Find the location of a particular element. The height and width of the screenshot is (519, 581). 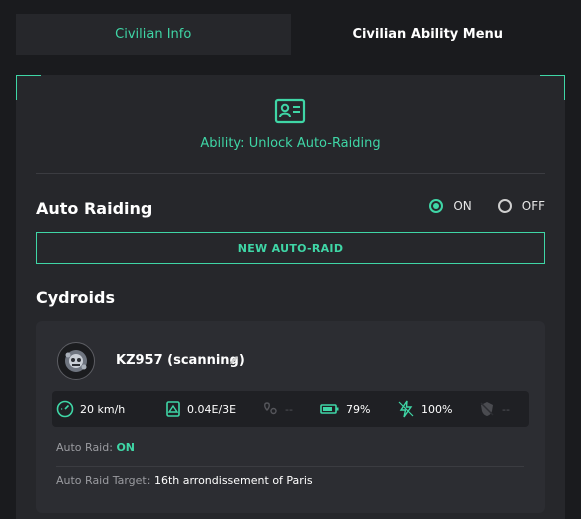

auto-raiding-title: Auto Raiding is located at coordinates (94, 208).